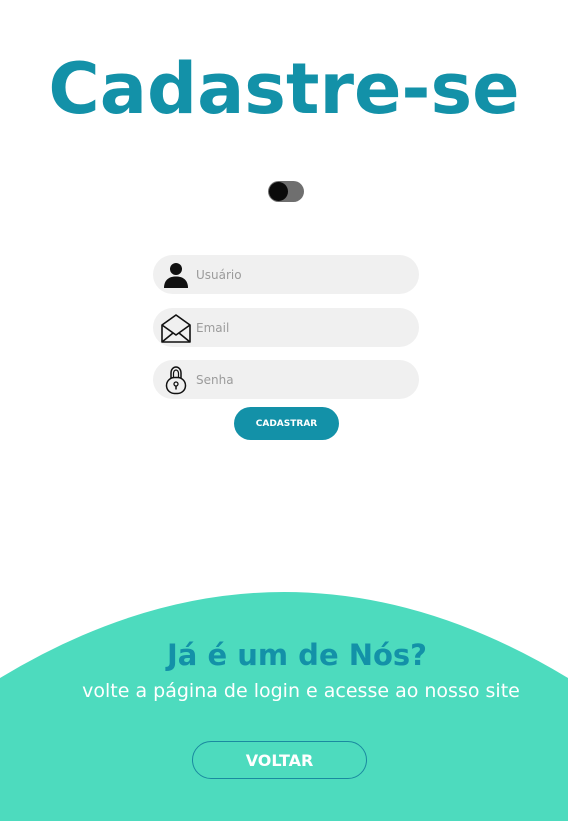 The image size is (568, 821). Describe the element at coordinates (301, 327) in the screenshot. I see `email-input` at that location.